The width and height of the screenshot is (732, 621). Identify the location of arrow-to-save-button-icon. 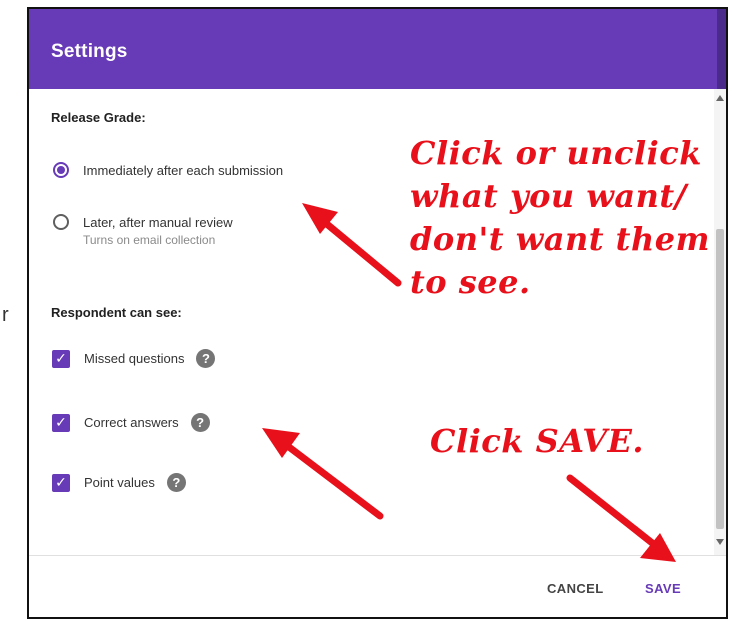
(621, 518).